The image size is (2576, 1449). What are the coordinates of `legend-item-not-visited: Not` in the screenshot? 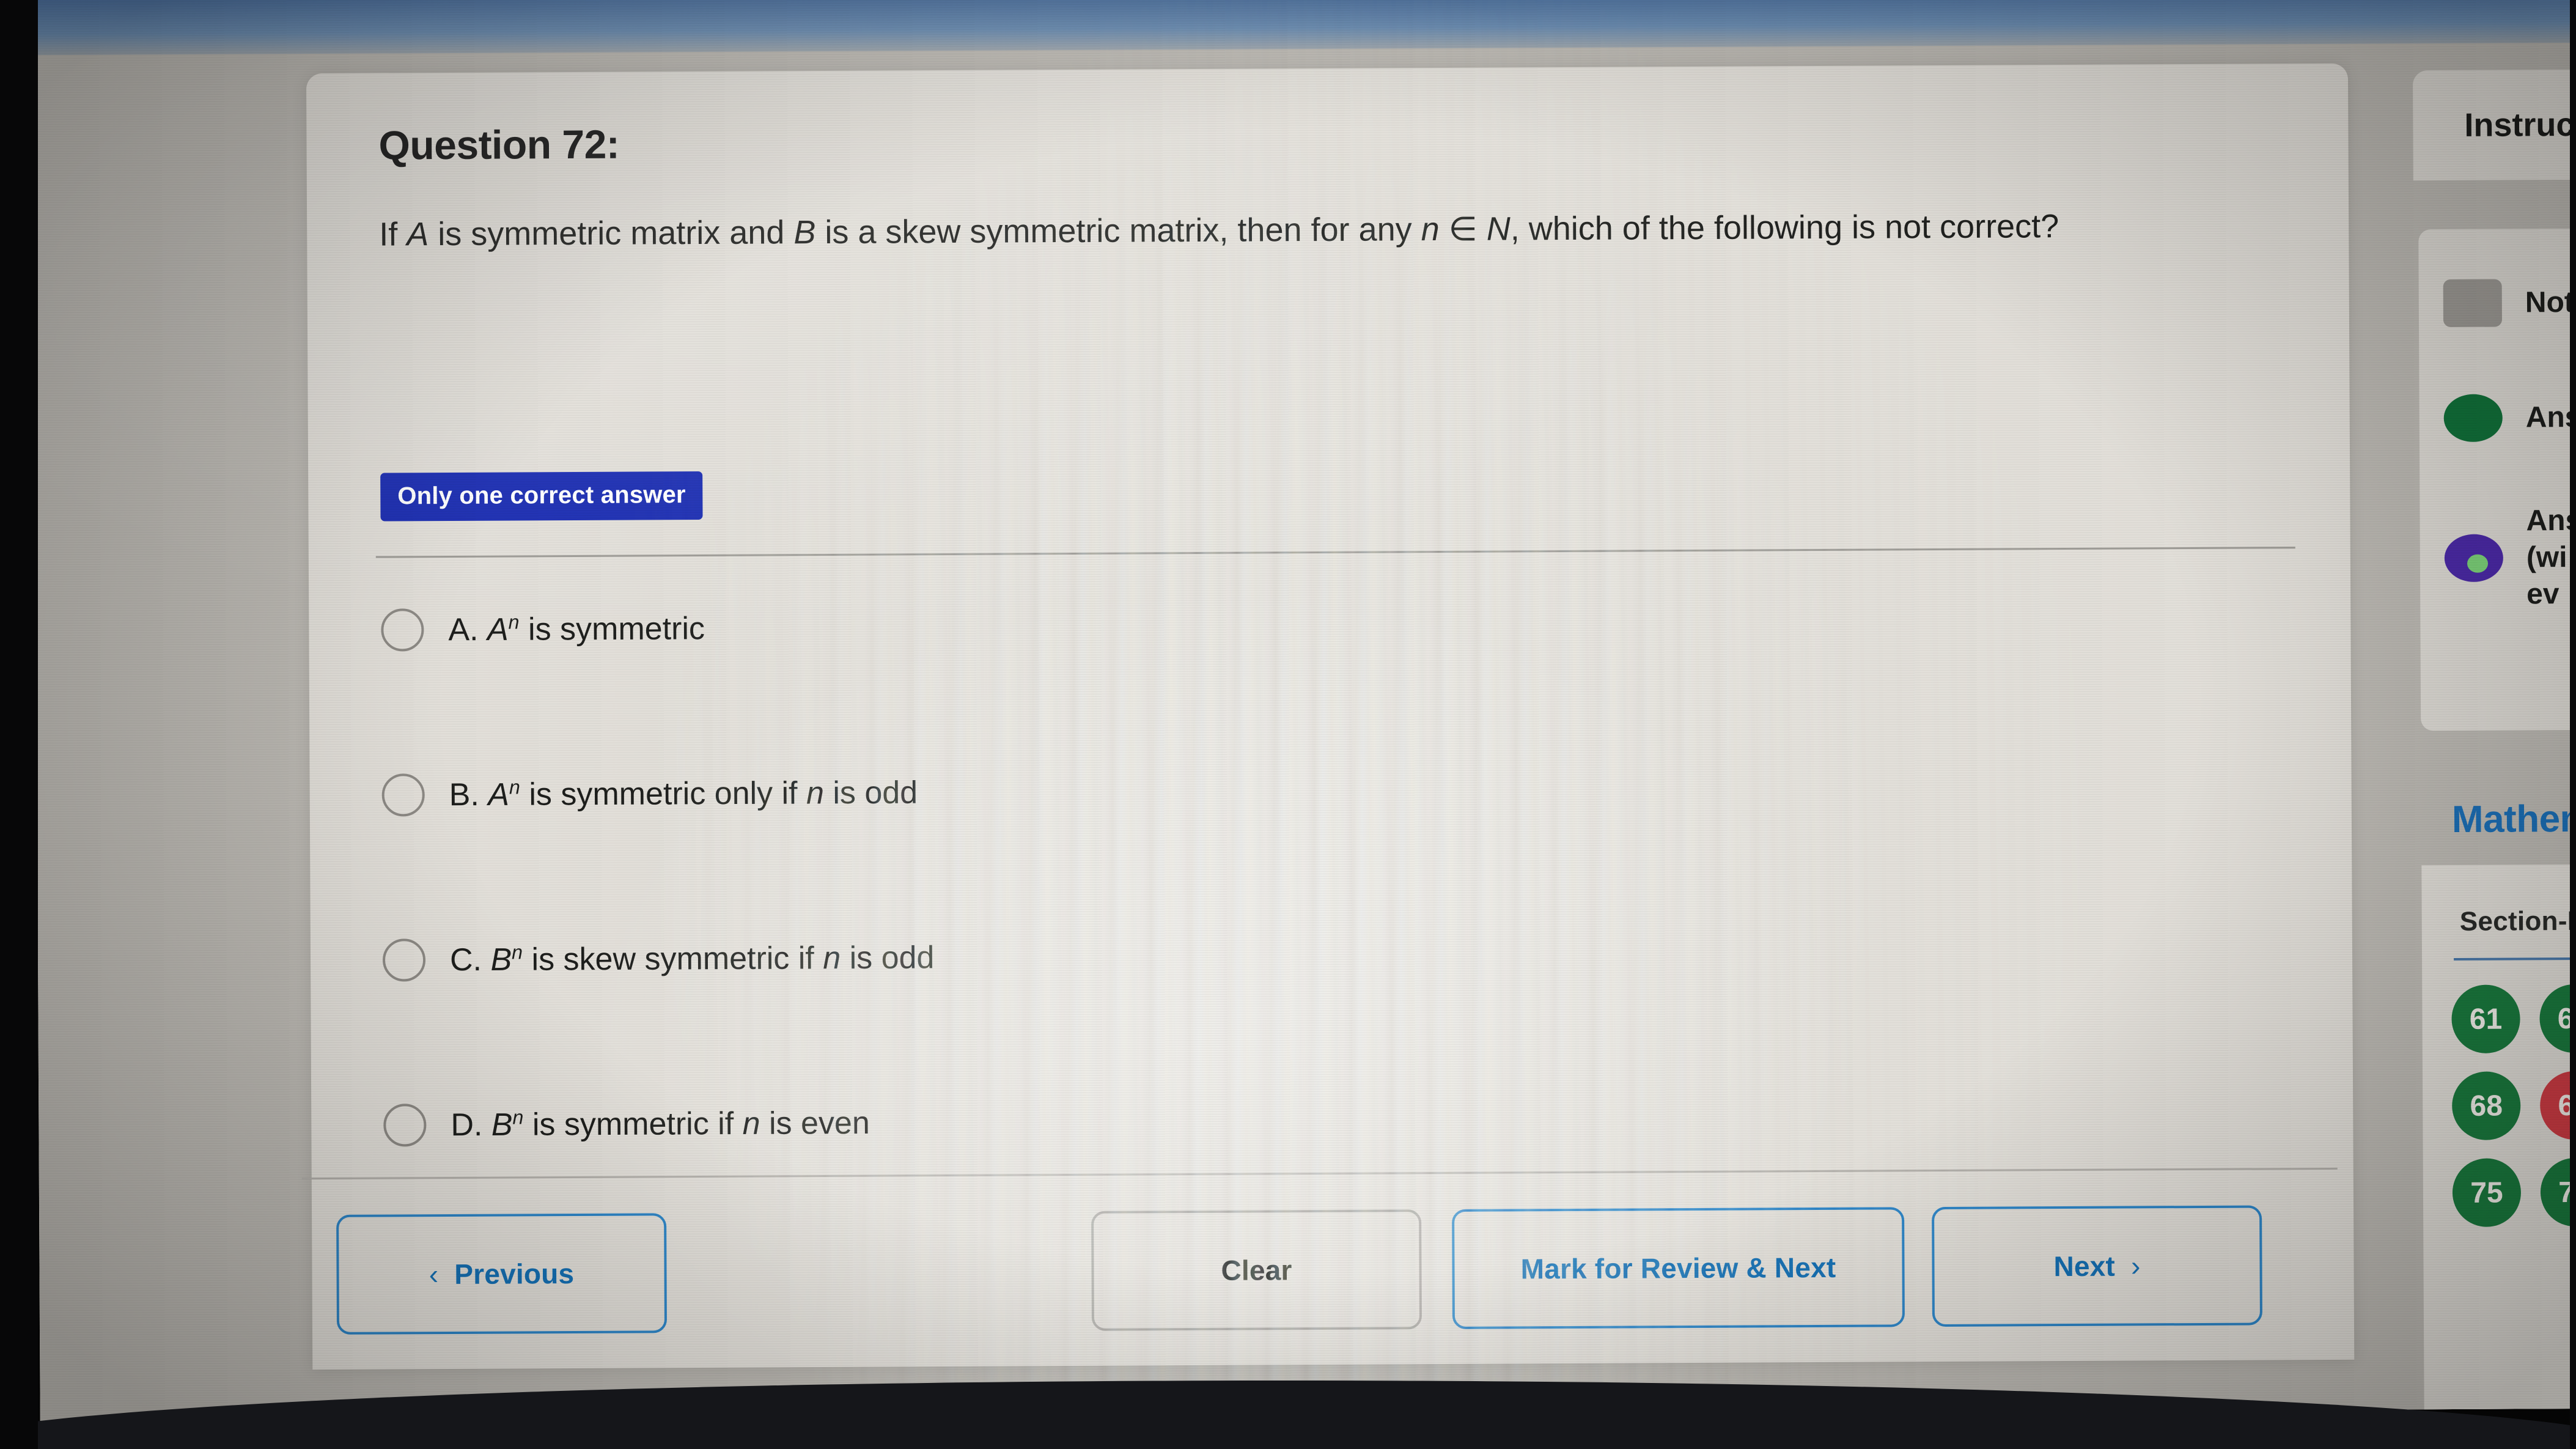 It's located at (2508, 303).